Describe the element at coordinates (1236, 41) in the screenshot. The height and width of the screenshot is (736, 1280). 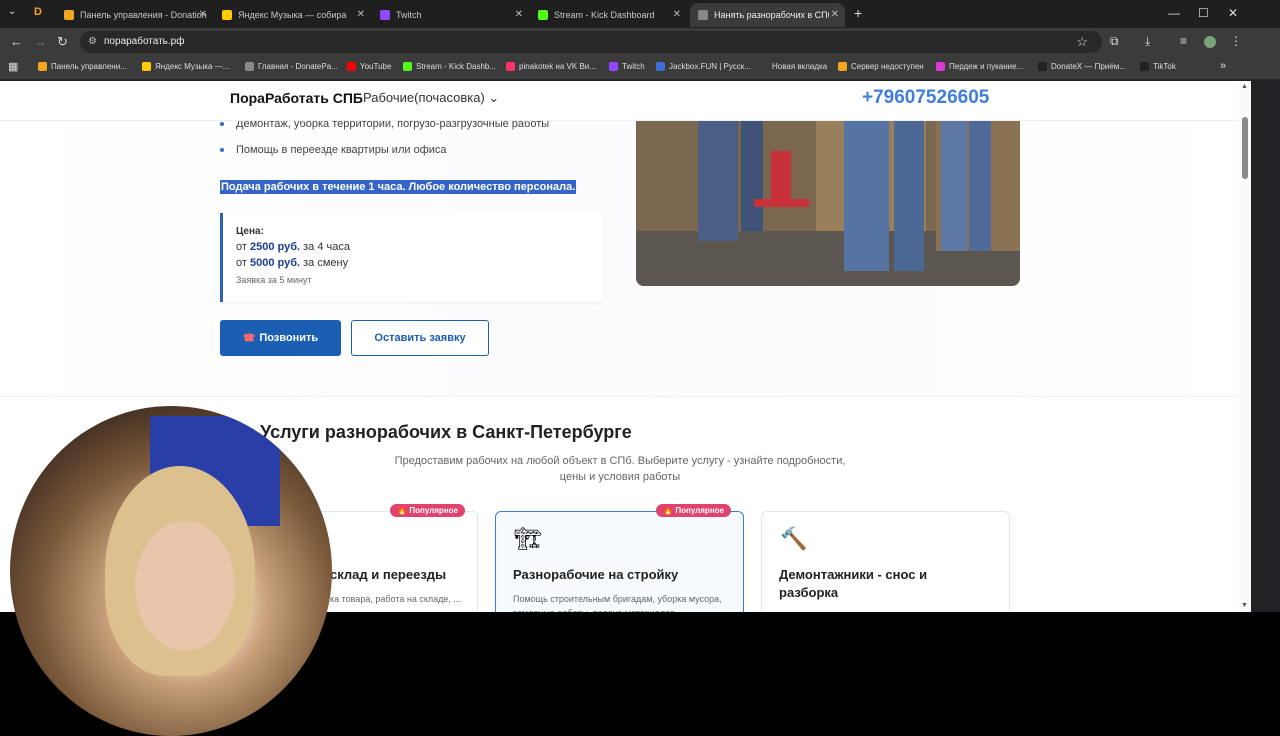
I see `menu-icon: ⋮` at that location.